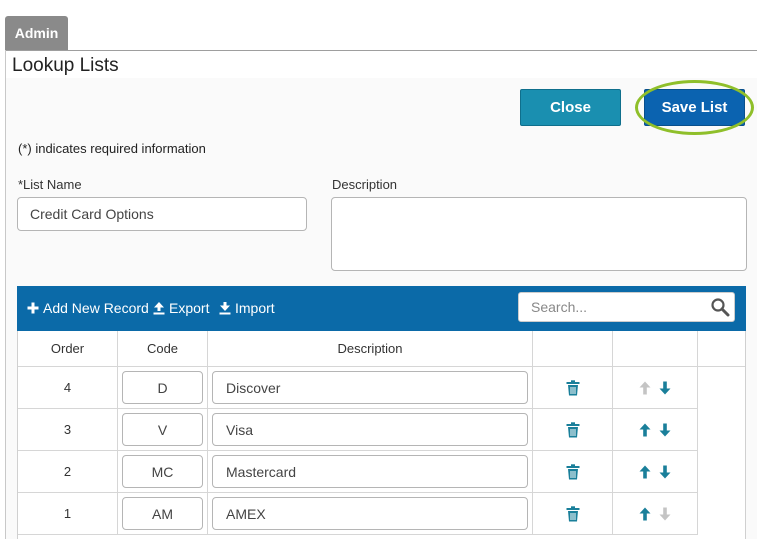 This screenshot has width=757, height=539. I want to click on import-button: Import, so click(247, 308).